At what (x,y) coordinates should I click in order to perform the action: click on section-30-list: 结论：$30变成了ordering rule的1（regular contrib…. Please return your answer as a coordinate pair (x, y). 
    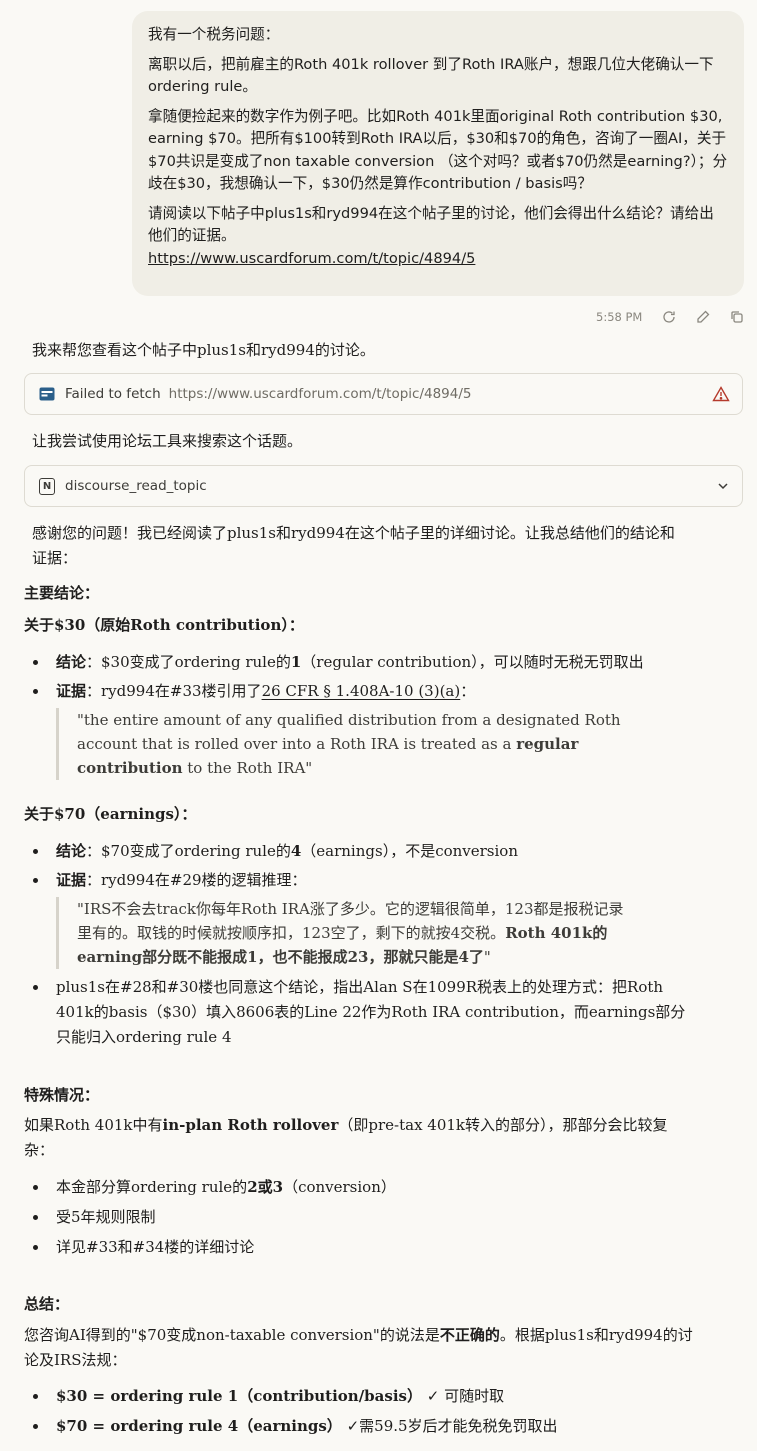
    Looking at the image, I should click on (374, 718).